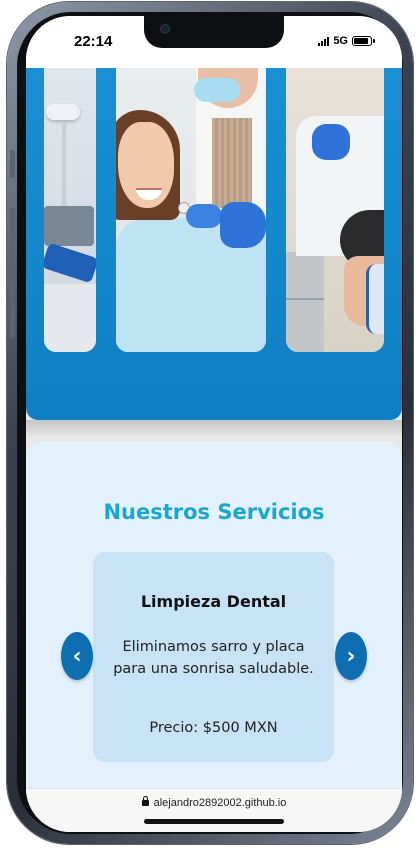  I want to click on smiling-patient-photo, so click(191, 210).